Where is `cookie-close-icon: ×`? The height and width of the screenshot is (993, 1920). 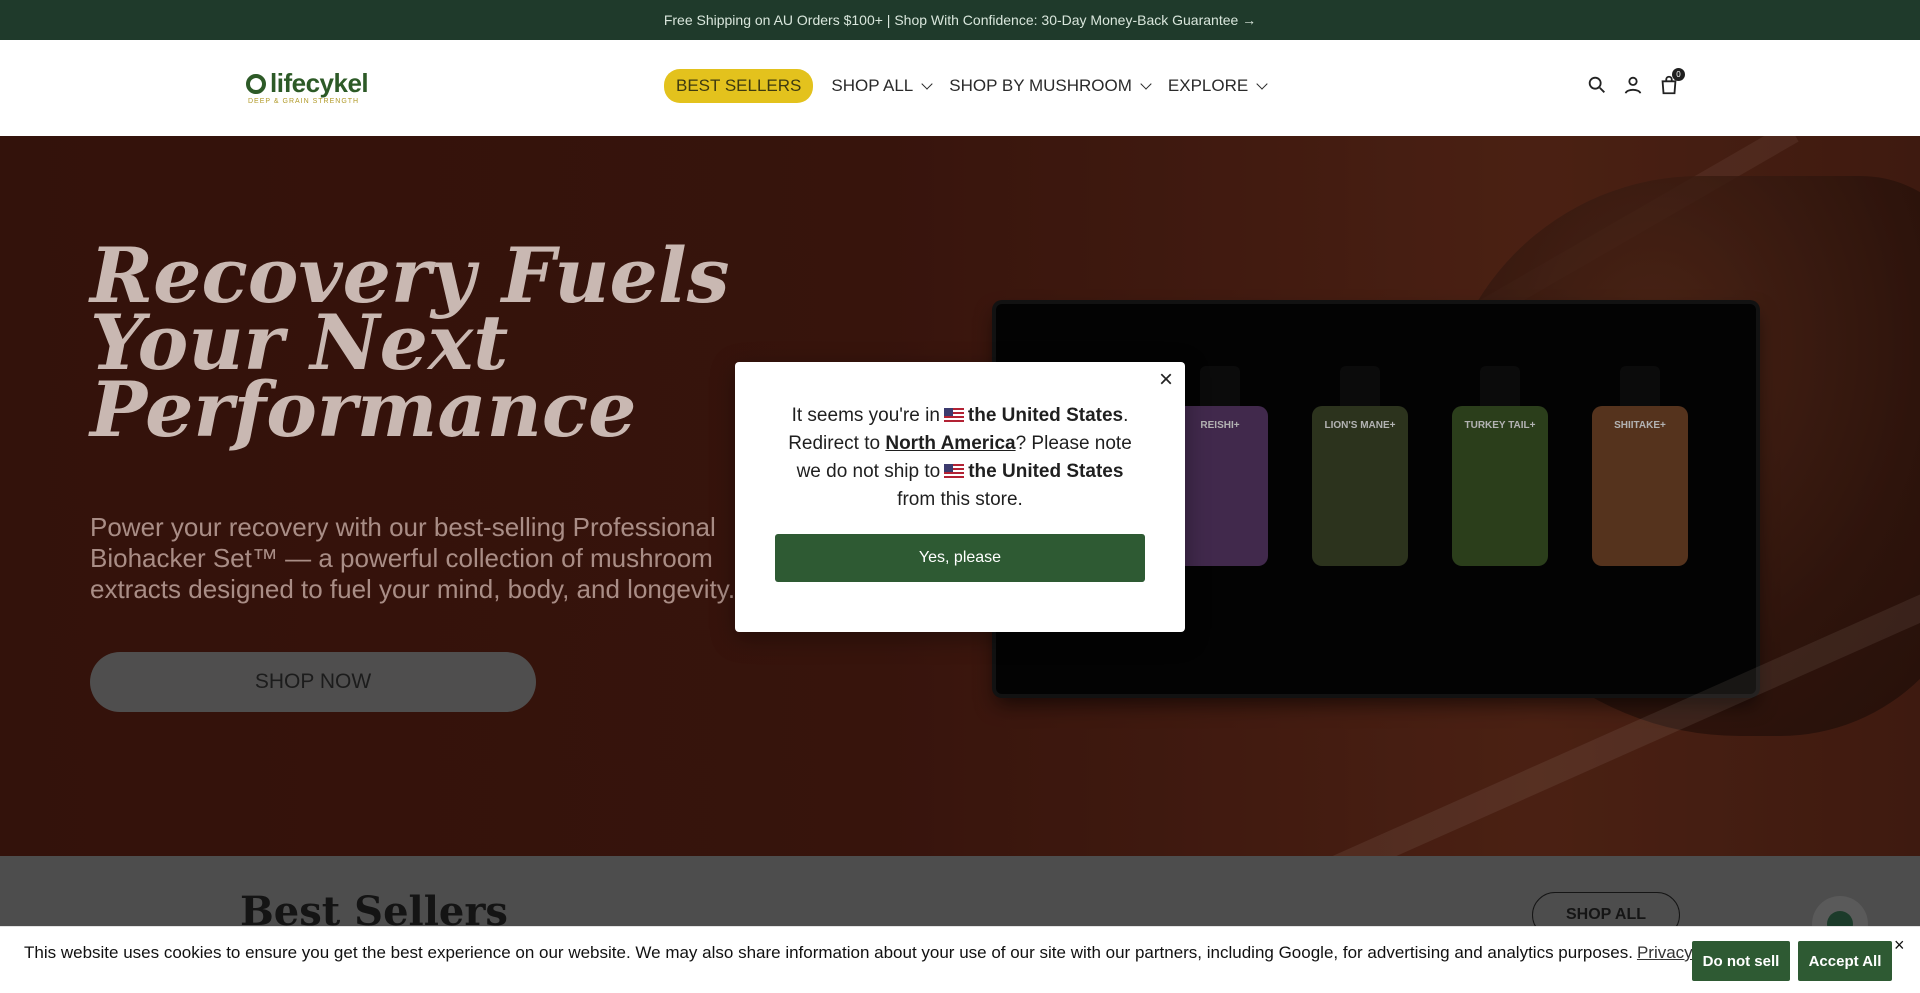
cookie-close-icon: × is located at coordinates (1899, 945).